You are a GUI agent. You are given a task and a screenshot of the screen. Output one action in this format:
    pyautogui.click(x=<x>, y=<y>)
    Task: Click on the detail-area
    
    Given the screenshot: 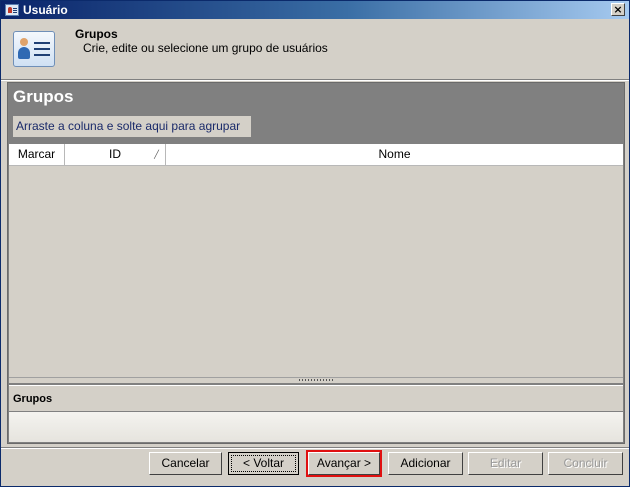 What is the action you would take?
    pyautogui.click(x=316, y=427)
    